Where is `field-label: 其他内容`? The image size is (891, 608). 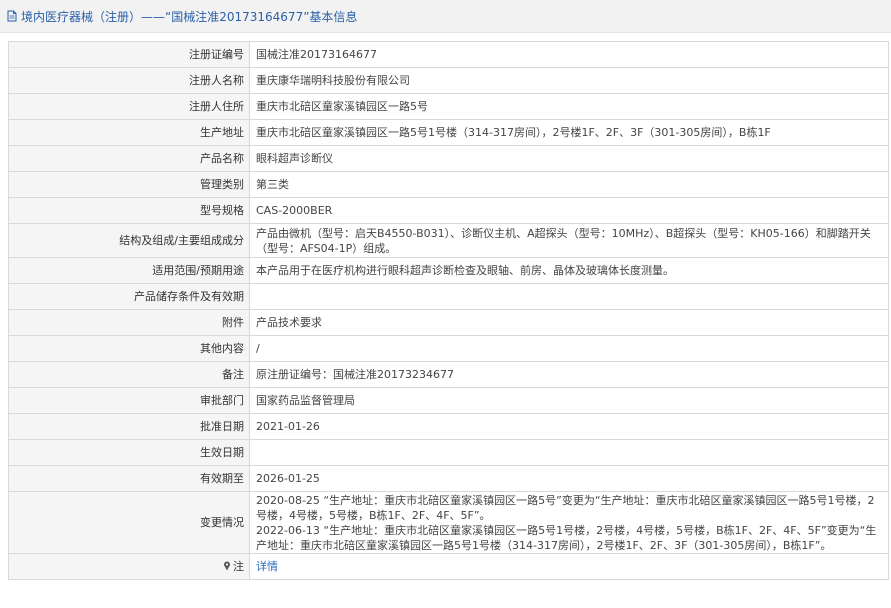
field-label: 其他内容 is located at coordinates (129, 348).